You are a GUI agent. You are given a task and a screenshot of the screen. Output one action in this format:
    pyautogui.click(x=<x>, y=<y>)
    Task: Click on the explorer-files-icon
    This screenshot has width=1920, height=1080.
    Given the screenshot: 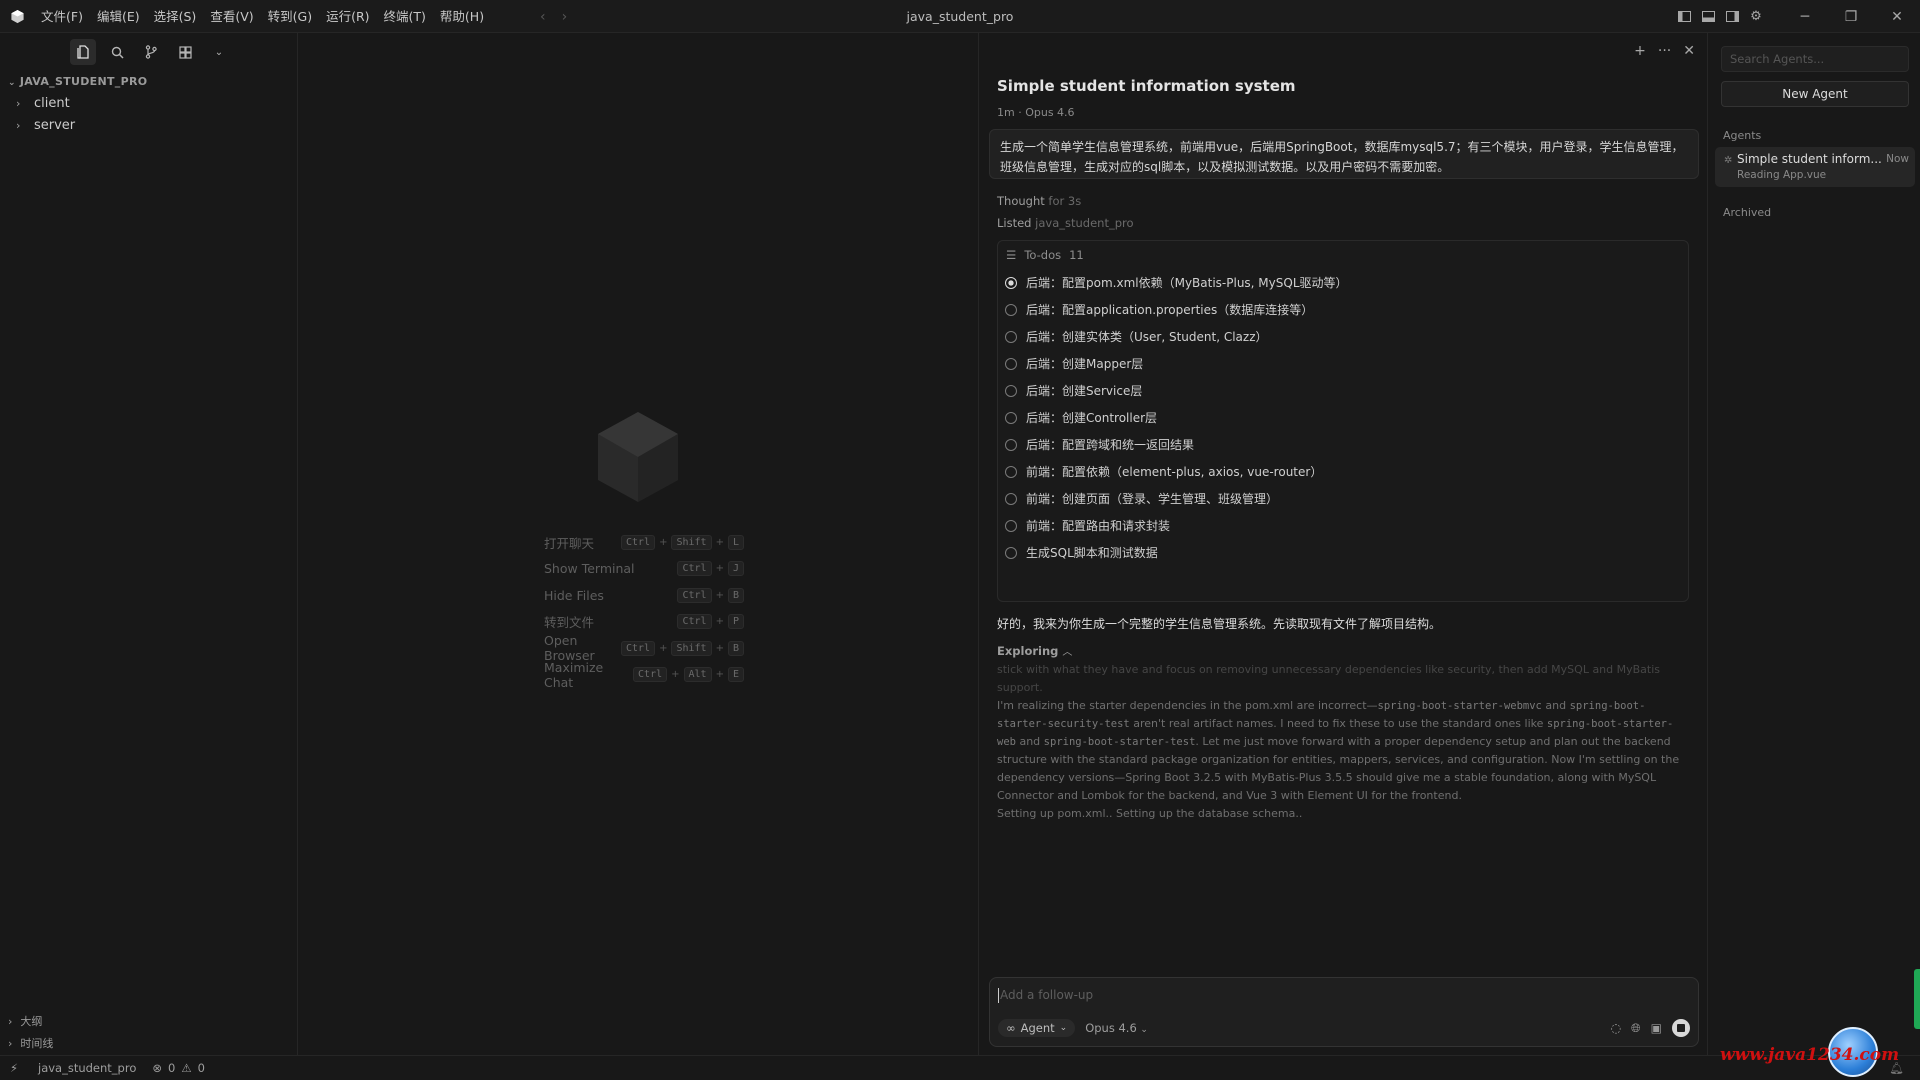 What is the action you would take?
    pyautogui.click(x=83, y=52)
    